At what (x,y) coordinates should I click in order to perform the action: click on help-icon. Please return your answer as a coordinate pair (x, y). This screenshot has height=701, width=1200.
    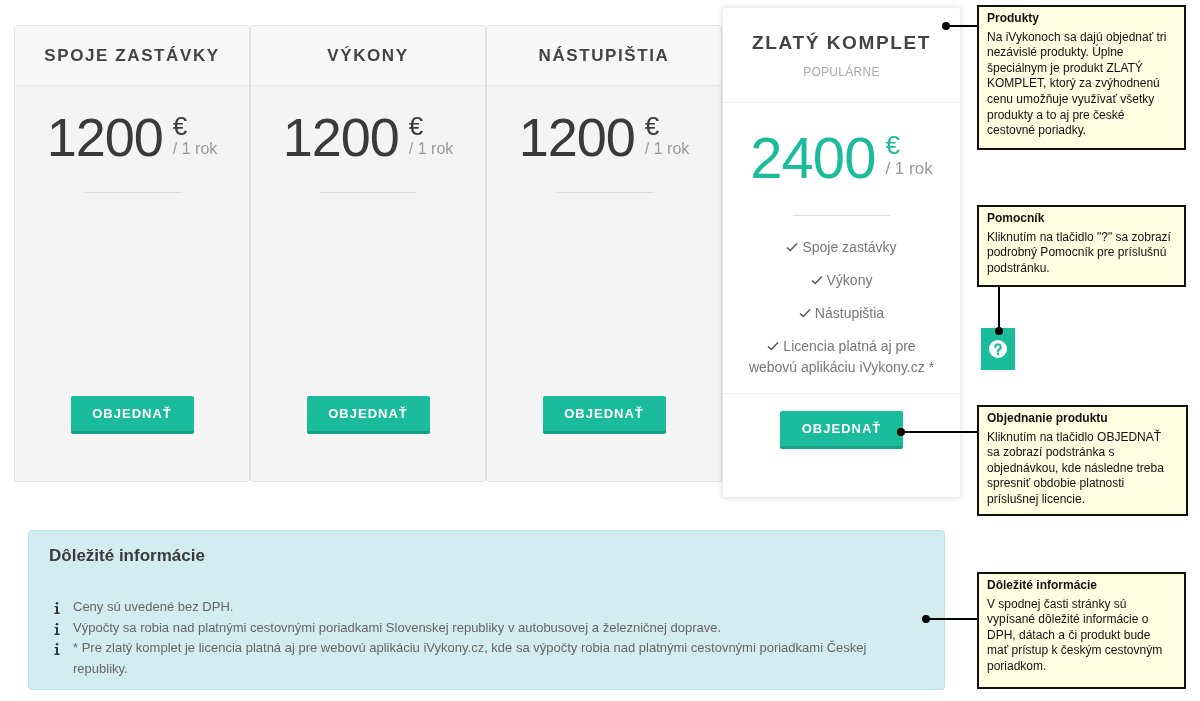
    Looking at the image, I should click on (998, 349).